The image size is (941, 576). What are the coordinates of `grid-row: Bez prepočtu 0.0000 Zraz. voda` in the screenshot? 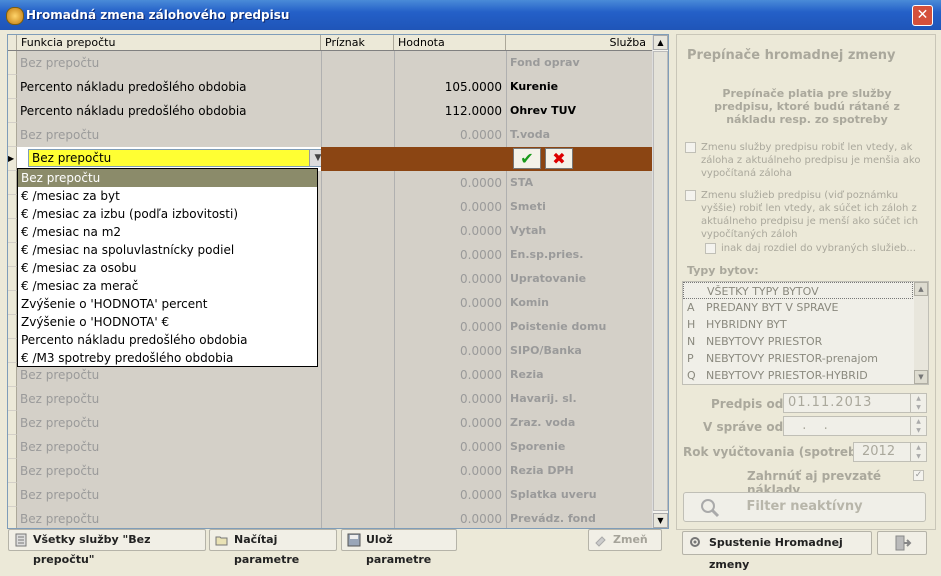 It's located at (330, 423).